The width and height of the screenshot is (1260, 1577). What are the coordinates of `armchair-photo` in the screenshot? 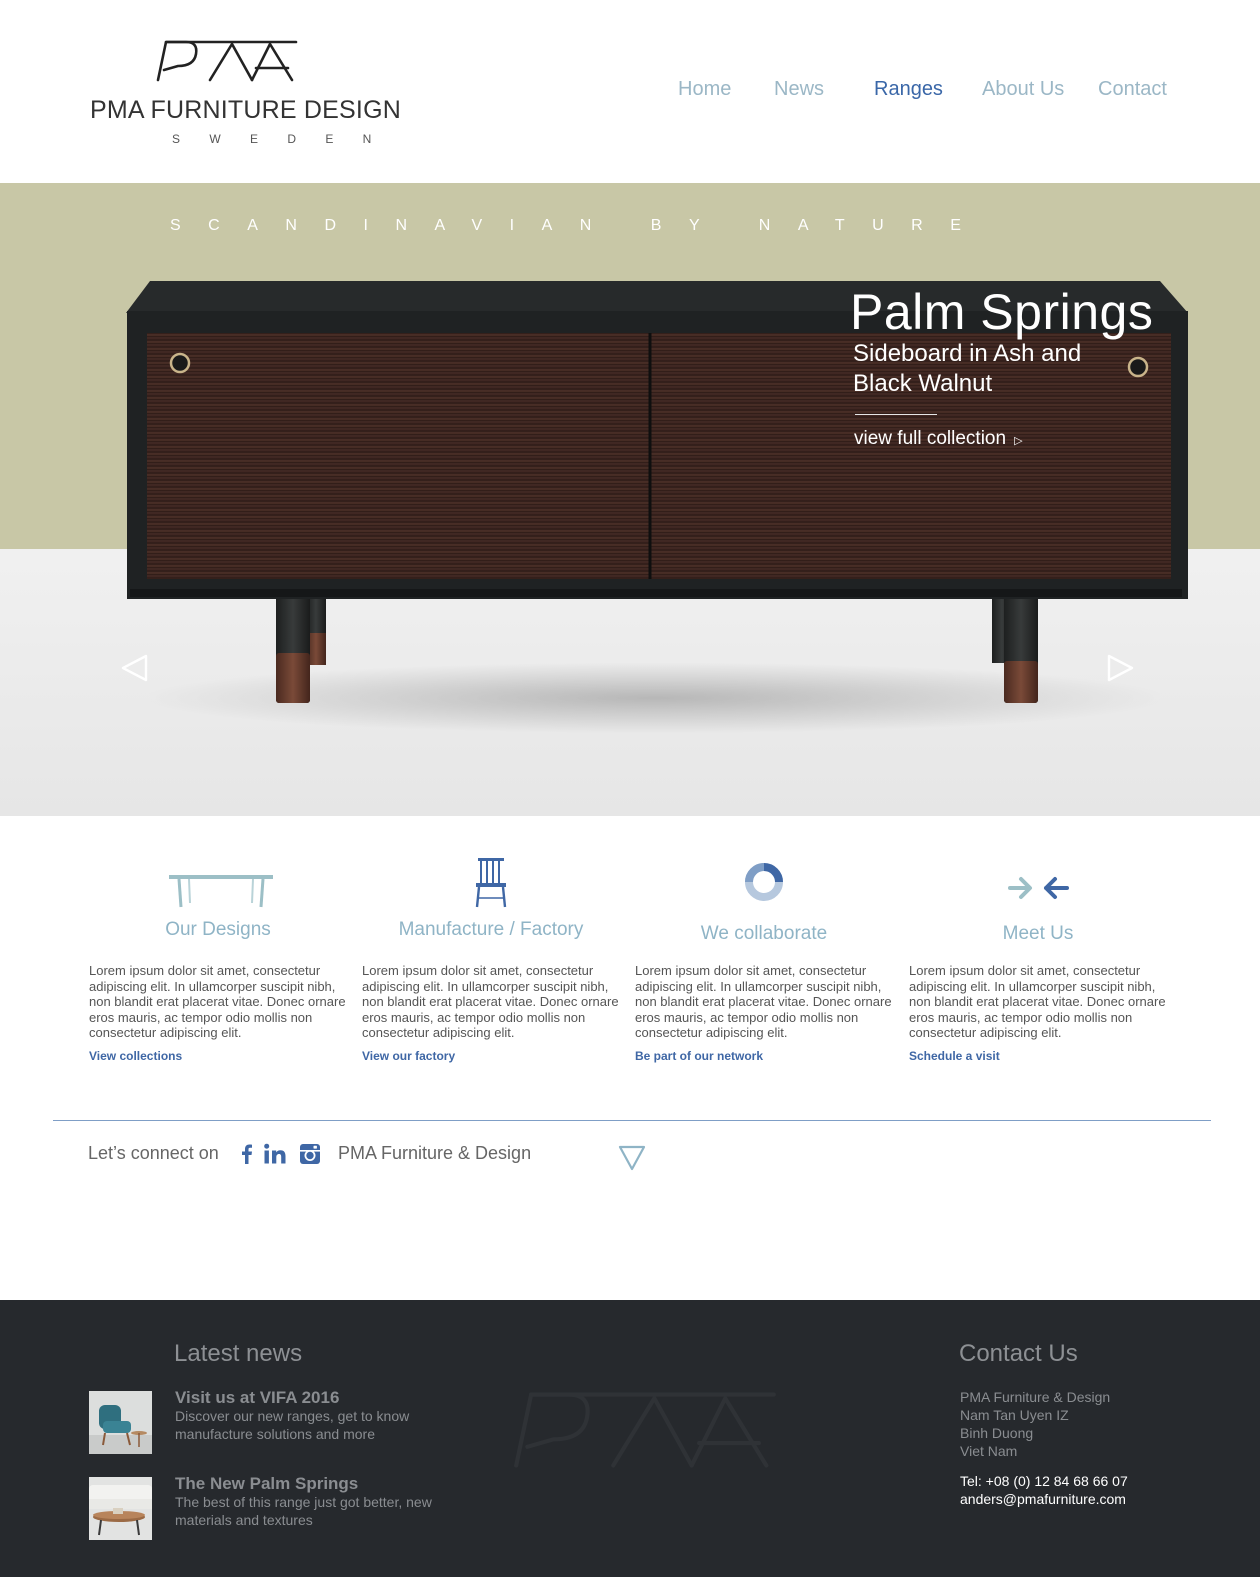 It's located at (120, 1422).